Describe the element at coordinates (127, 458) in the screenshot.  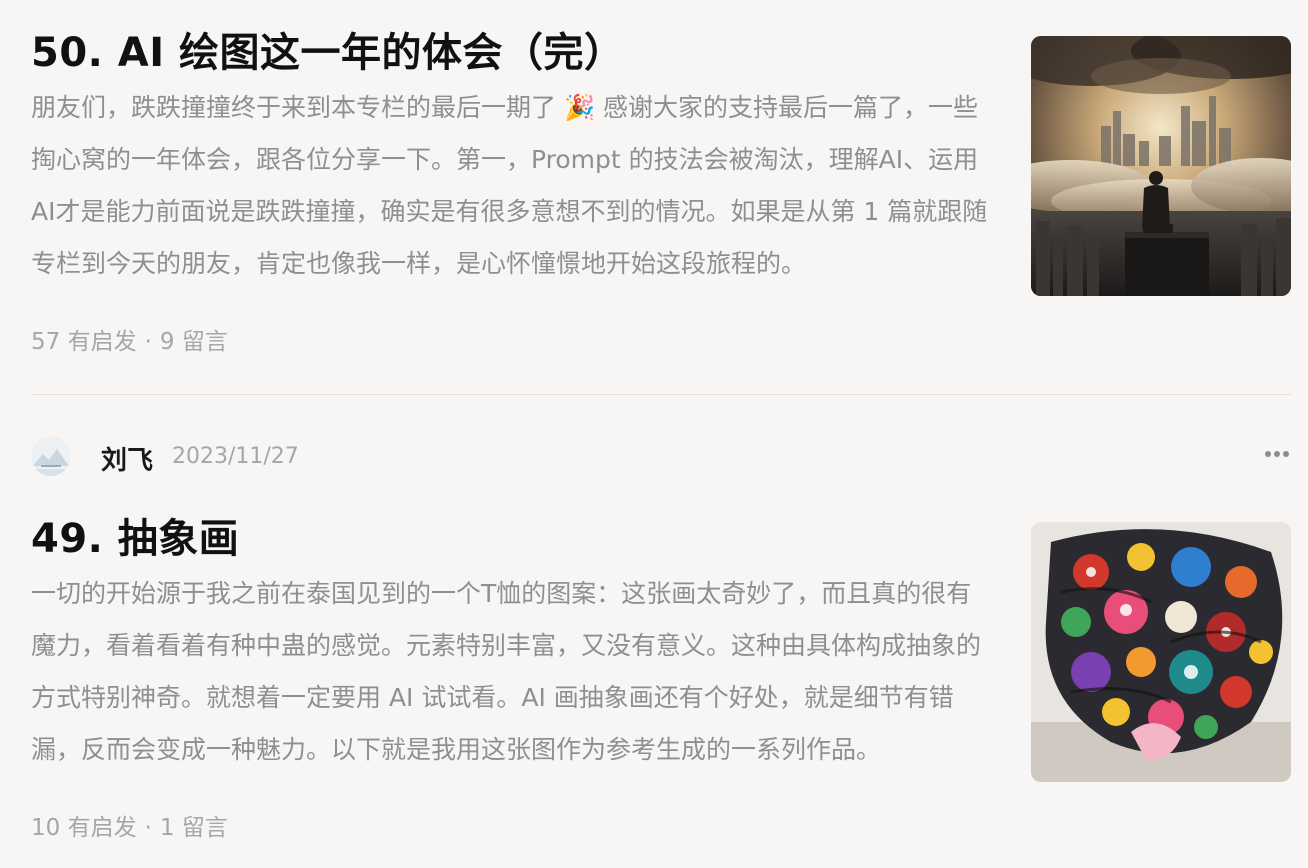
I see `author-name: 刘飞` at that location.